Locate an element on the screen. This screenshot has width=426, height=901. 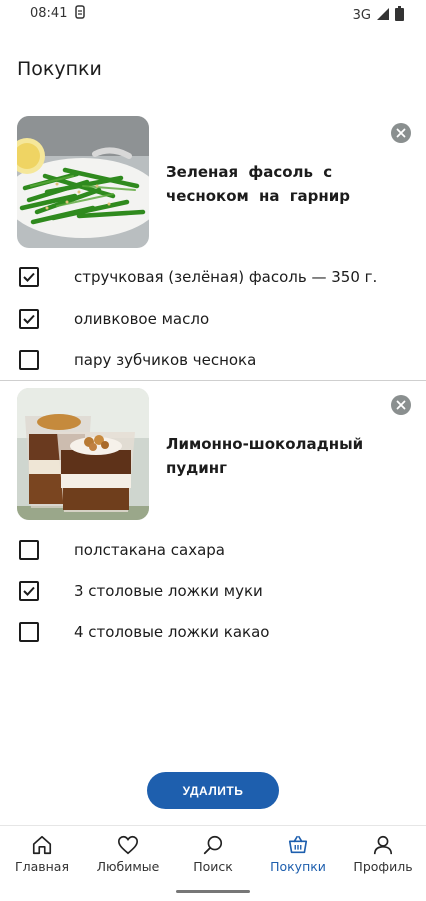
sync-icon is located at coordinates (80, 14).